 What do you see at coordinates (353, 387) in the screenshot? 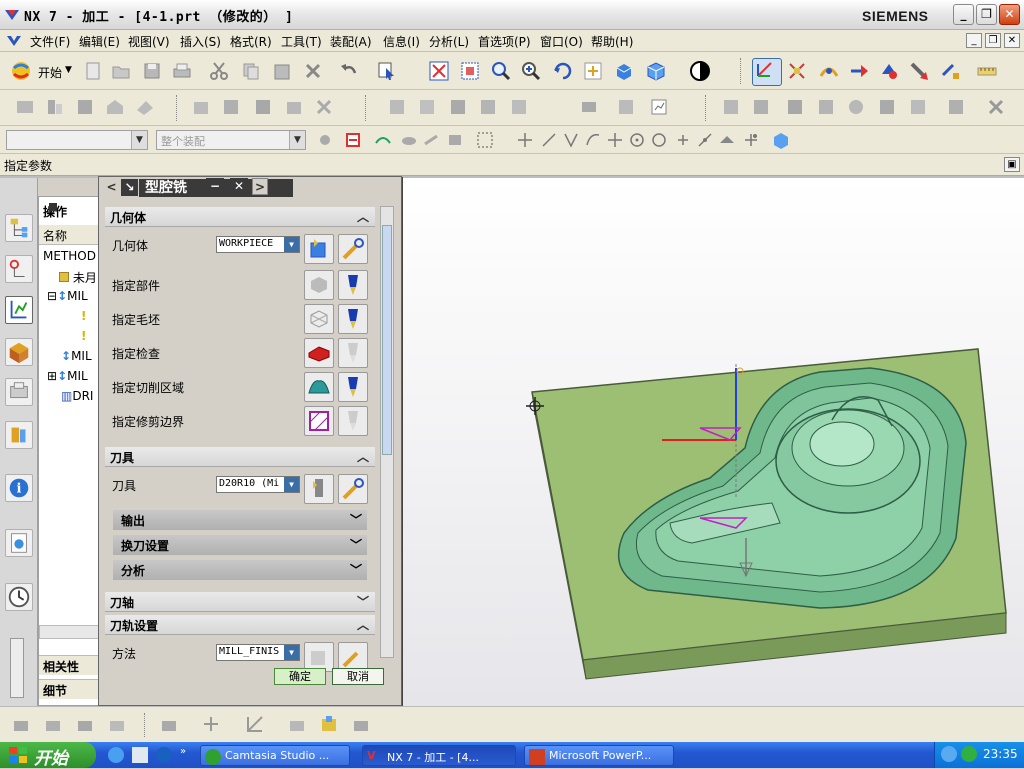
I see `display-cut-area-button` at bounding box center [353, 387].